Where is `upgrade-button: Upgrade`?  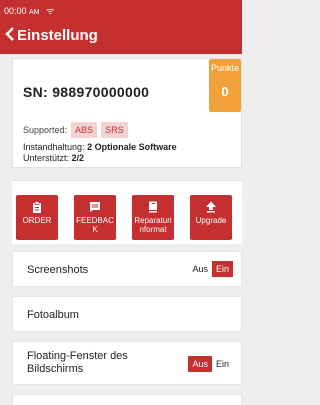 upgrade-button: Upgrade is located at coordinates (211, 217).